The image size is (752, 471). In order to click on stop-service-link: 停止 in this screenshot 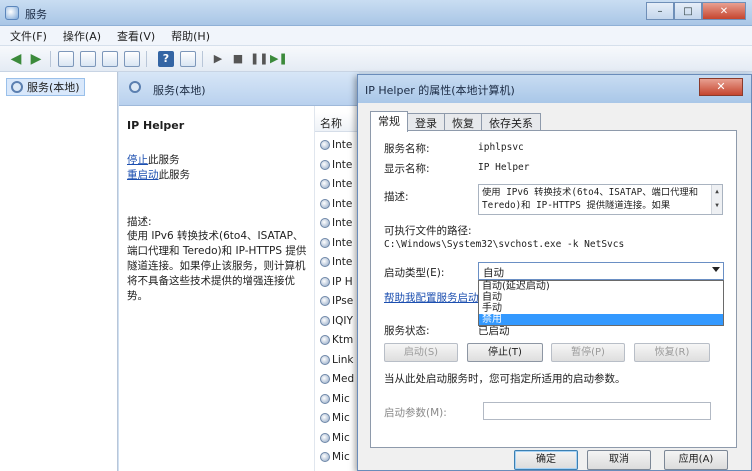, I will do `click(137, 160)`.